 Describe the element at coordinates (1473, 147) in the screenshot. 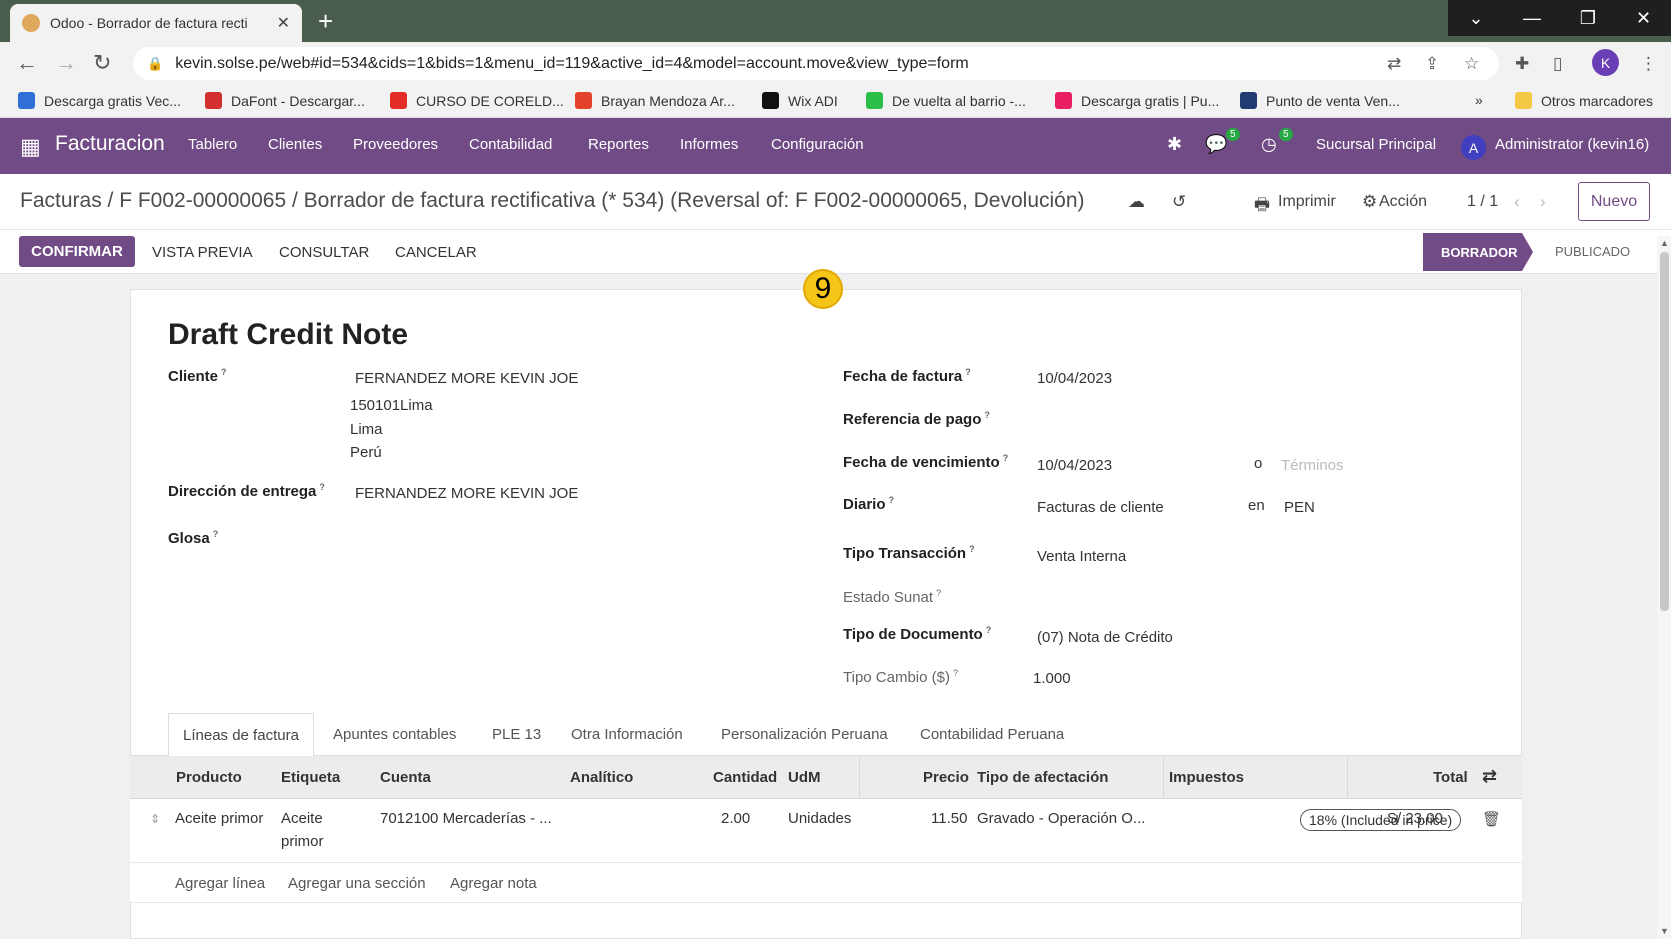

I see `user-avatar: A` at that location.